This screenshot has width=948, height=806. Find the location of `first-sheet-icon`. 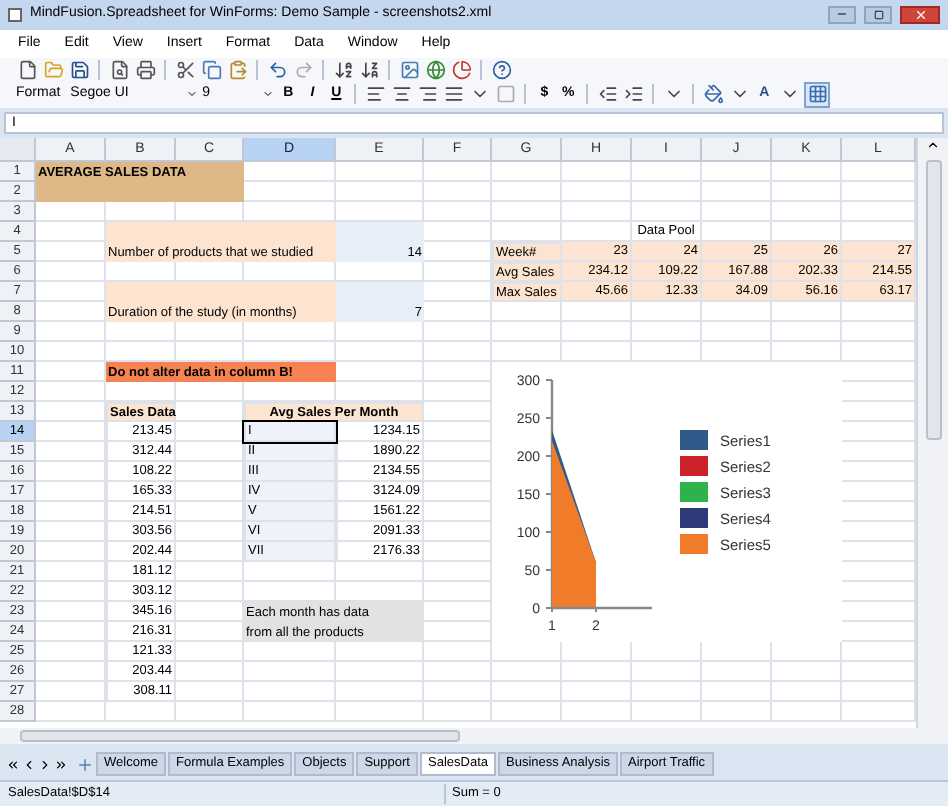

first-sheet-icon is located at coordinates (13, 764).